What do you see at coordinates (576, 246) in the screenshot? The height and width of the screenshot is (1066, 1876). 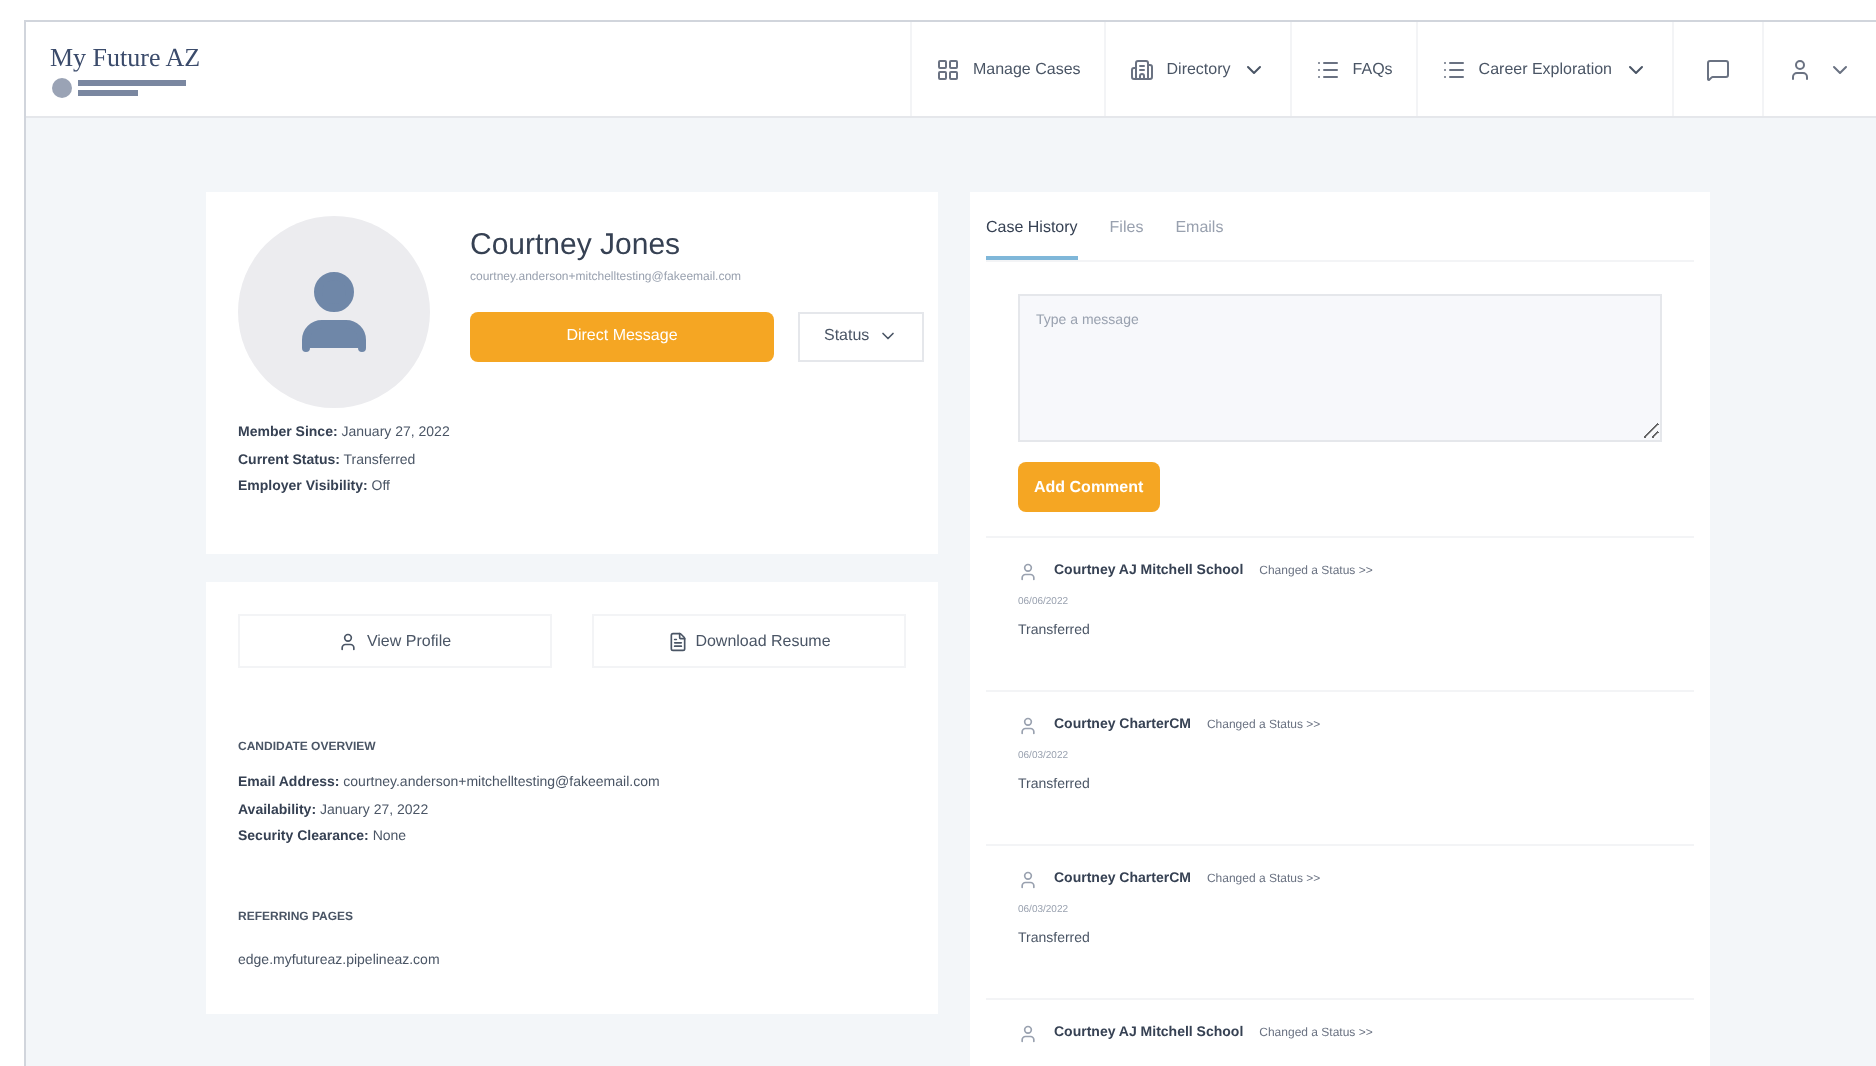 I see `candidate-name: Courtney Jones` at bounding box center [576, 246].